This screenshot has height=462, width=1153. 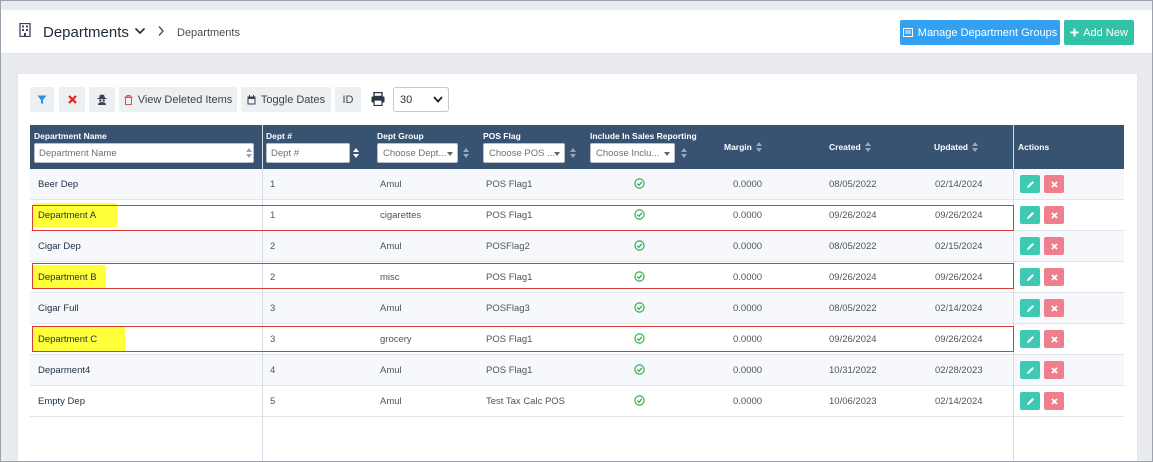 I want to click on cell-created: 10/31/2022, so click(x=853, y=370).